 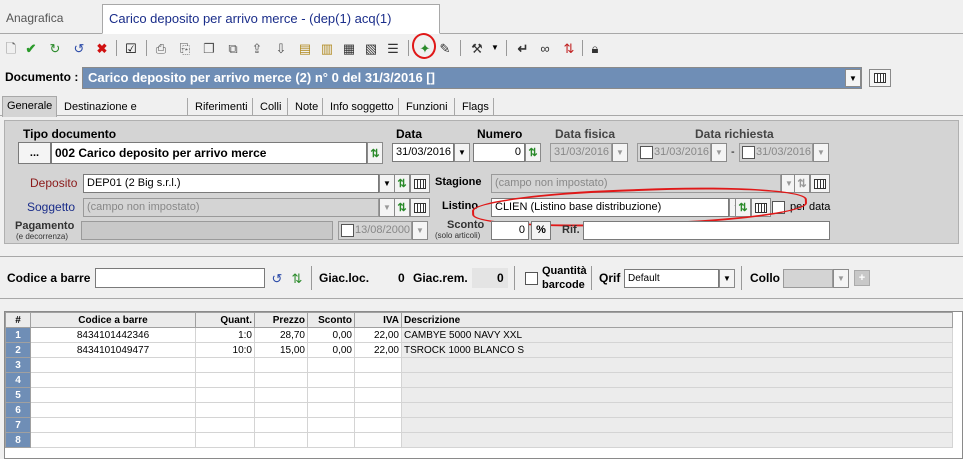 What do you see at coordinates (479, 440) in the screenshot?
I see `table-row: 8` at bounding box center [479, 440].